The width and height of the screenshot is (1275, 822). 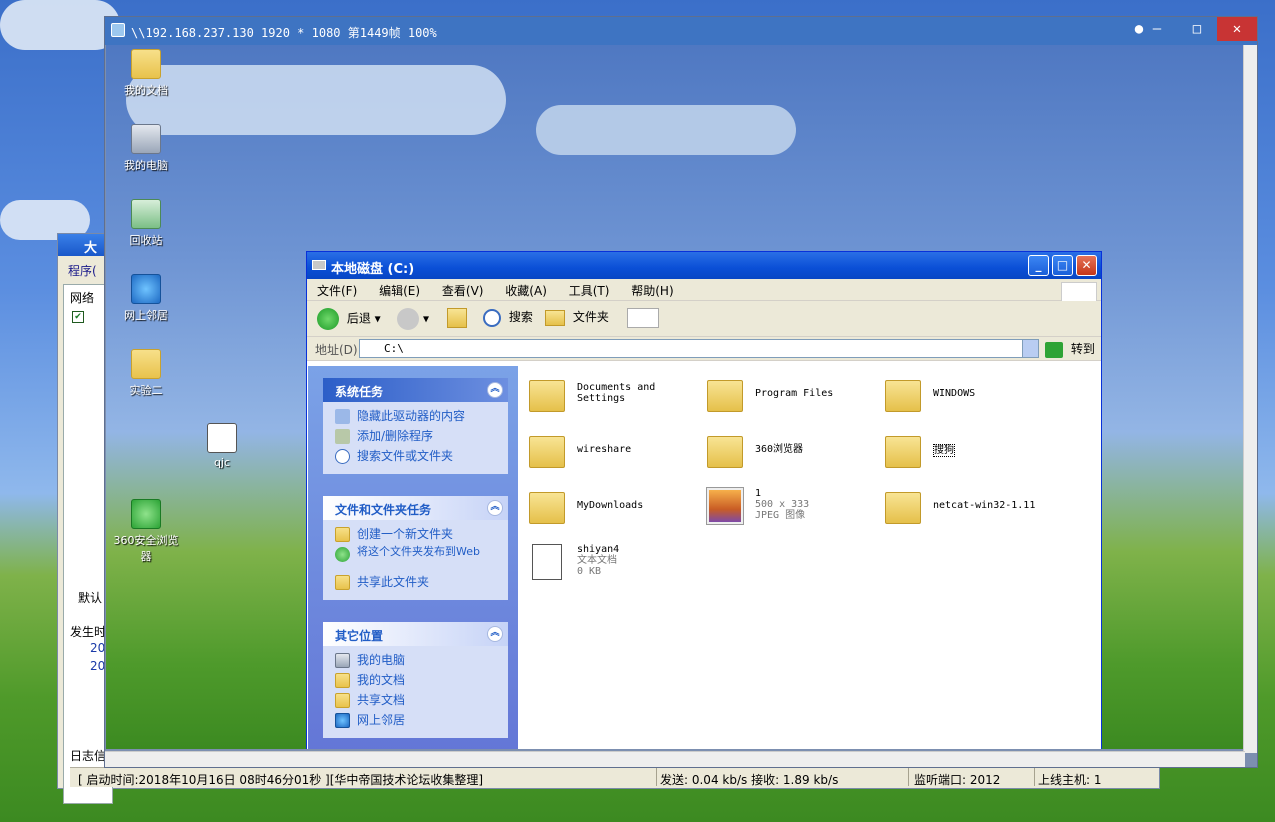 I want to click on file-item: 1 500 x 333 JPEG 图像, so click(x=795, y=511).